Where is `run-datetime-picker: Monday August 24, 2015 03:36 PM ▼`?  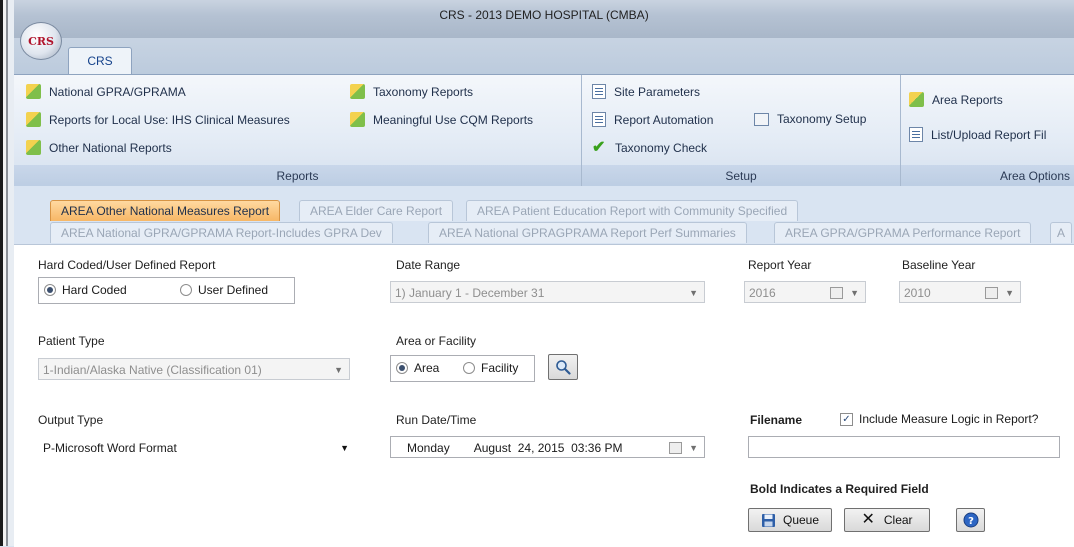
run-datetime-picker: Monday August 24, 2015 03:36 PM ▼ is located at coordinates (547, 447).